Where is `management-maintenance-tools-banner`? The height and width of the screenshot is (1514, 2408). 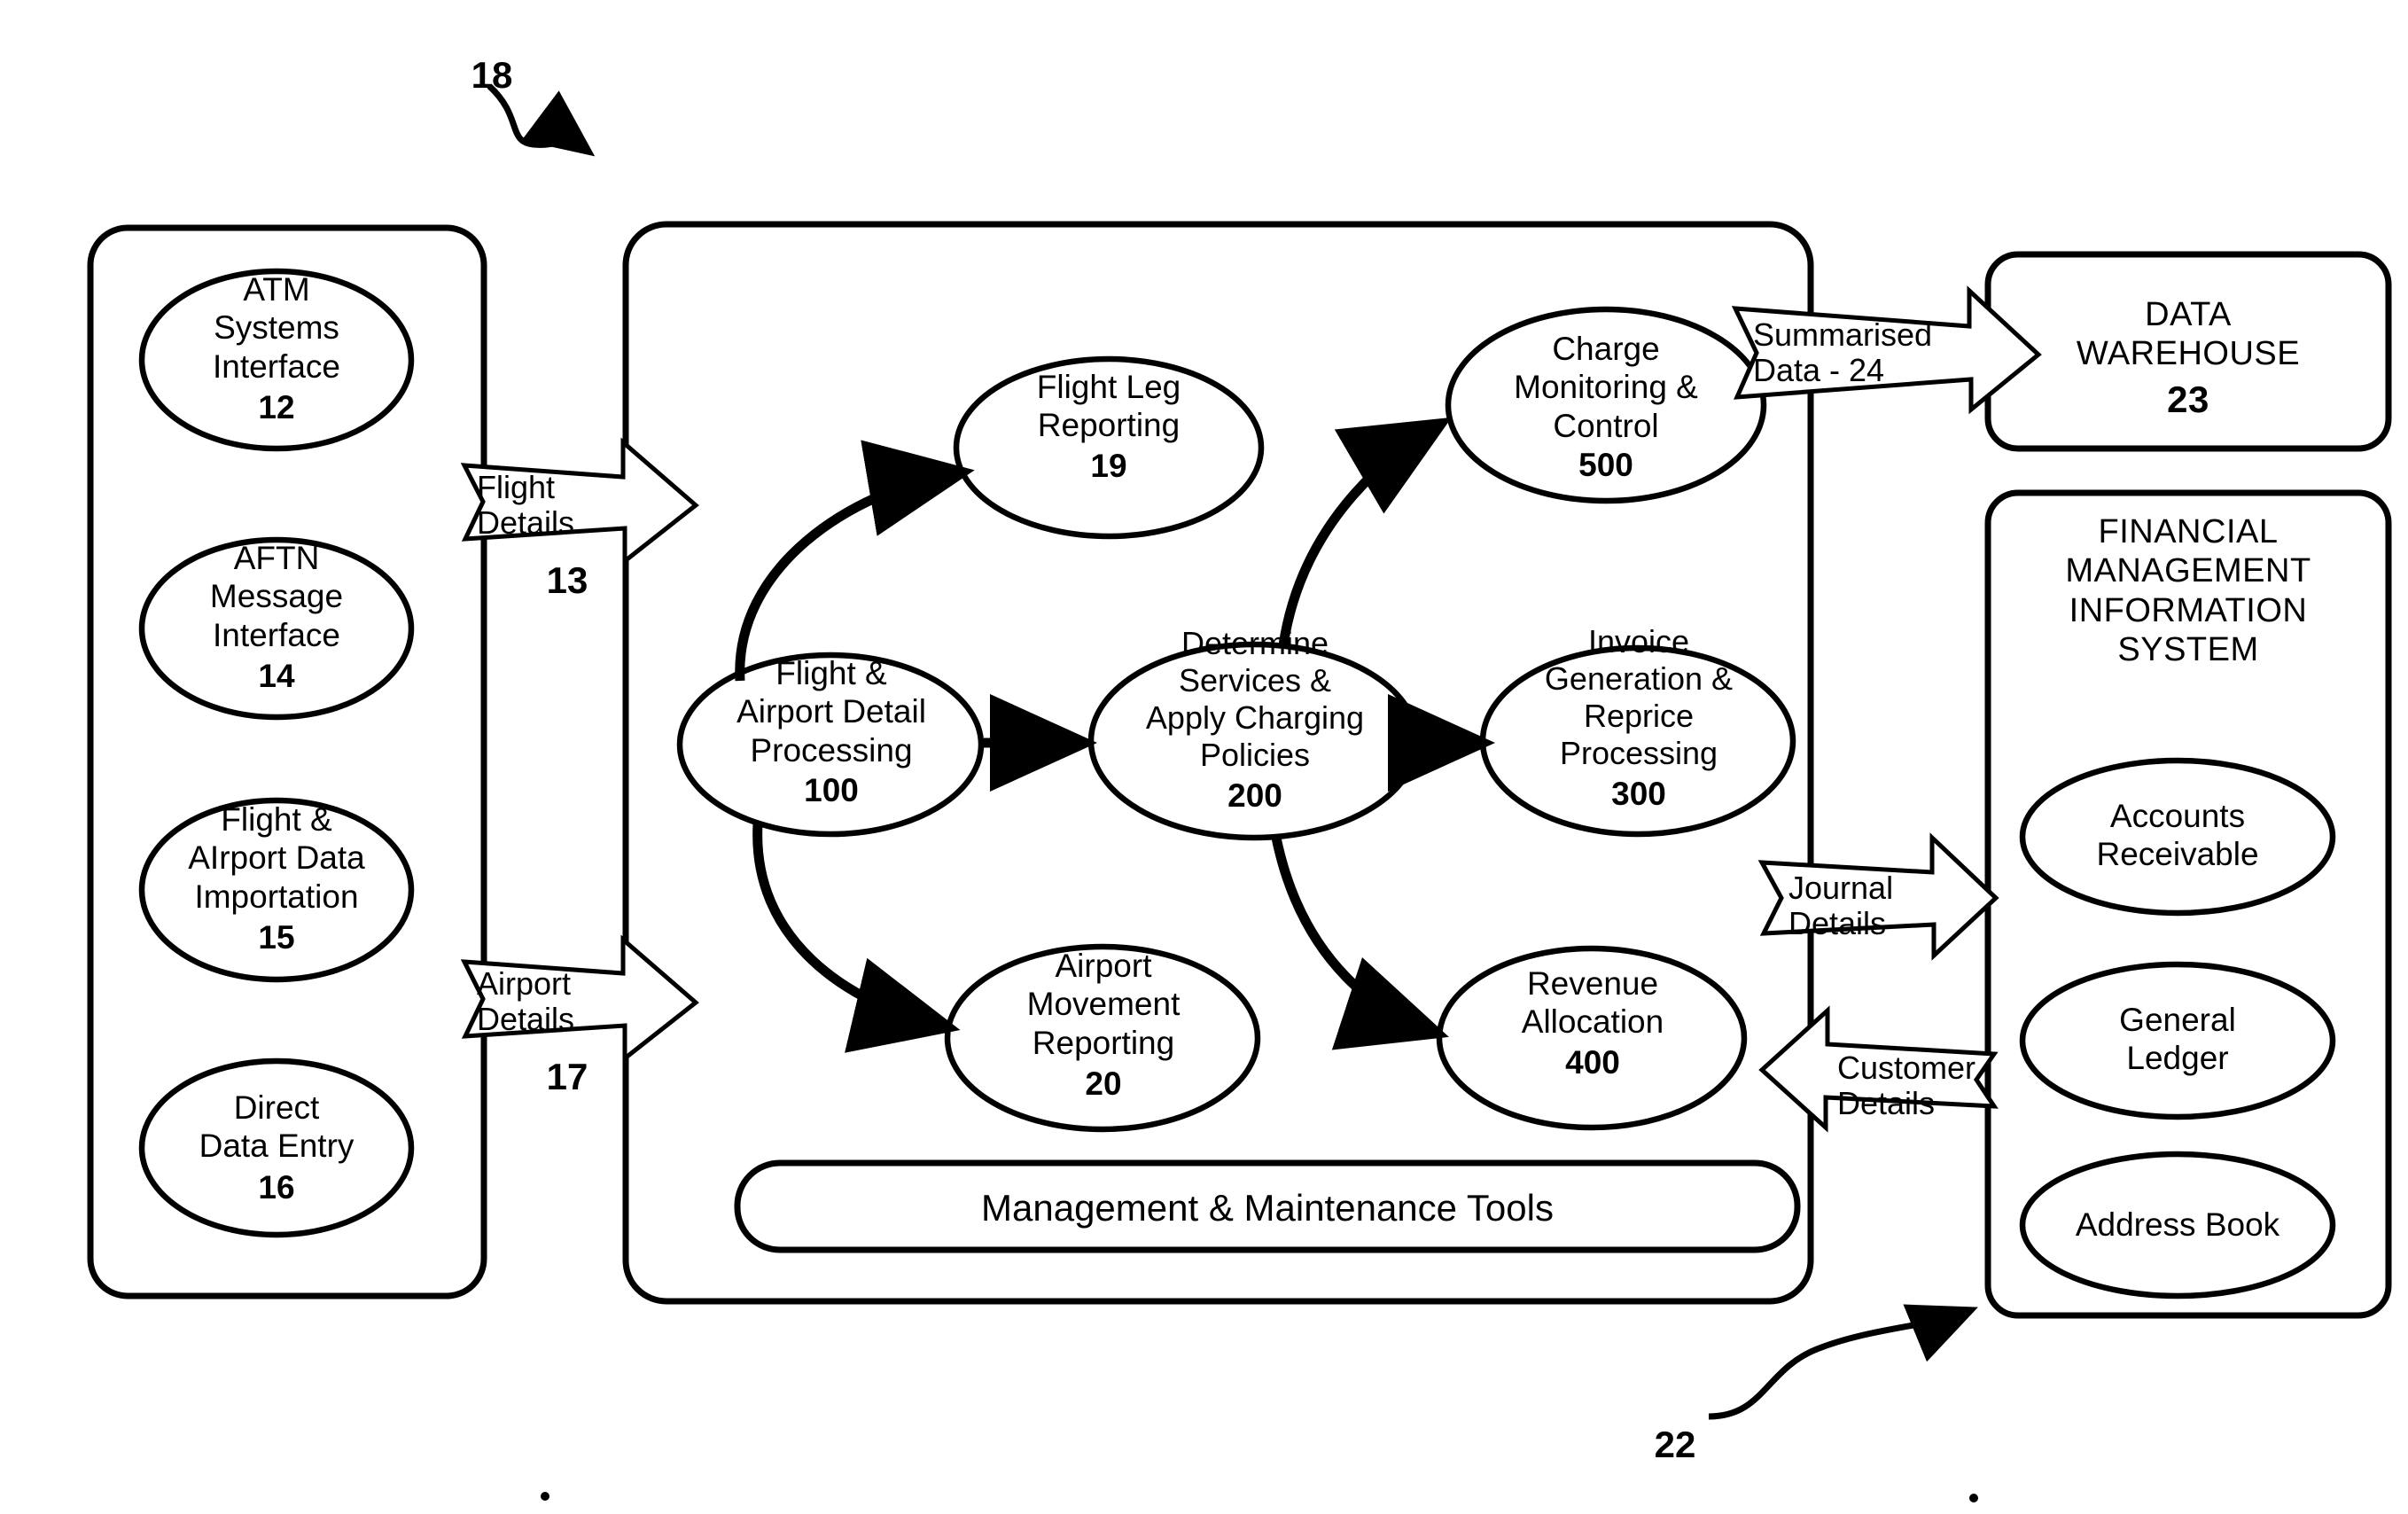 management-maintenance-tools-banner is located at coordinates (1267, 1206).